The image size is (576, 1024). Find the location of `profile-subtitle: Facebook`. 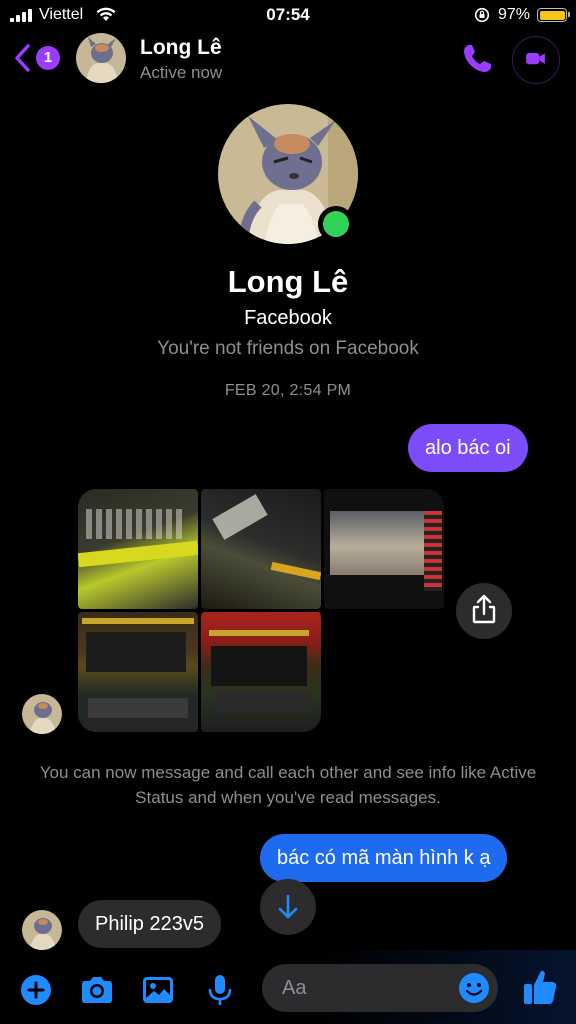

profile-subtitle: Facebook is located at coordinates (288, 318).